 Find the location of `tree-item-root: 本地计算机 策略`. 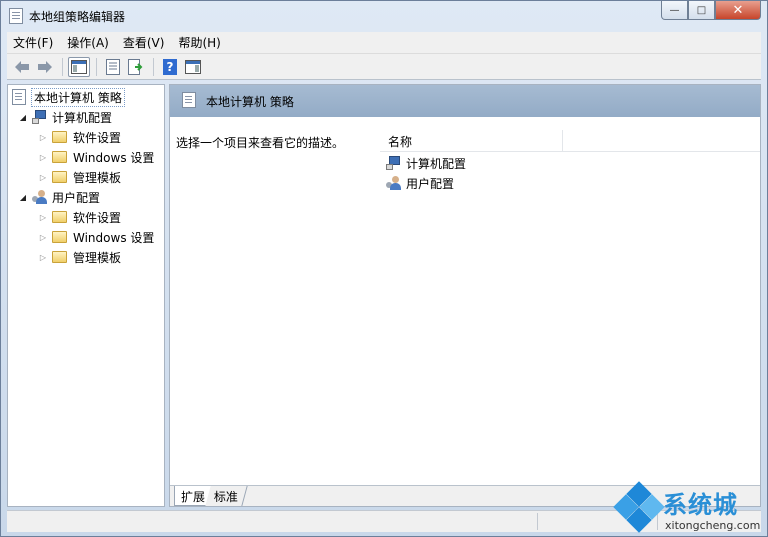

tree-item-root: 本地计算机 策略 is located at coordinates (68, 97).